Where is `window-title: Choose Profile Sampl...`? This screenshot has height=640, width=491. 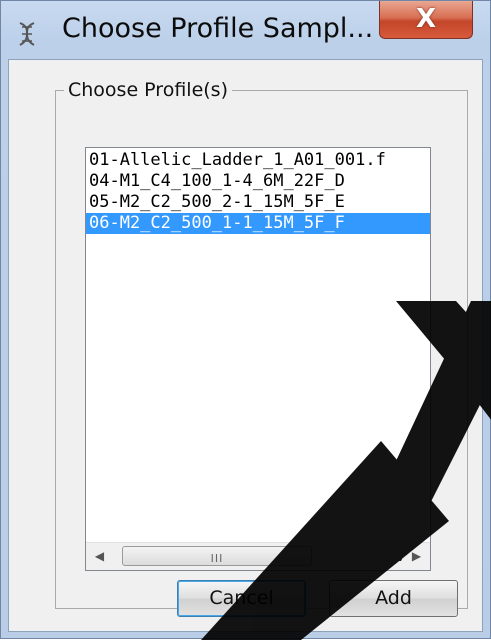 window-title: Choose Profile Sampl... is located at coordinates (218, 28).